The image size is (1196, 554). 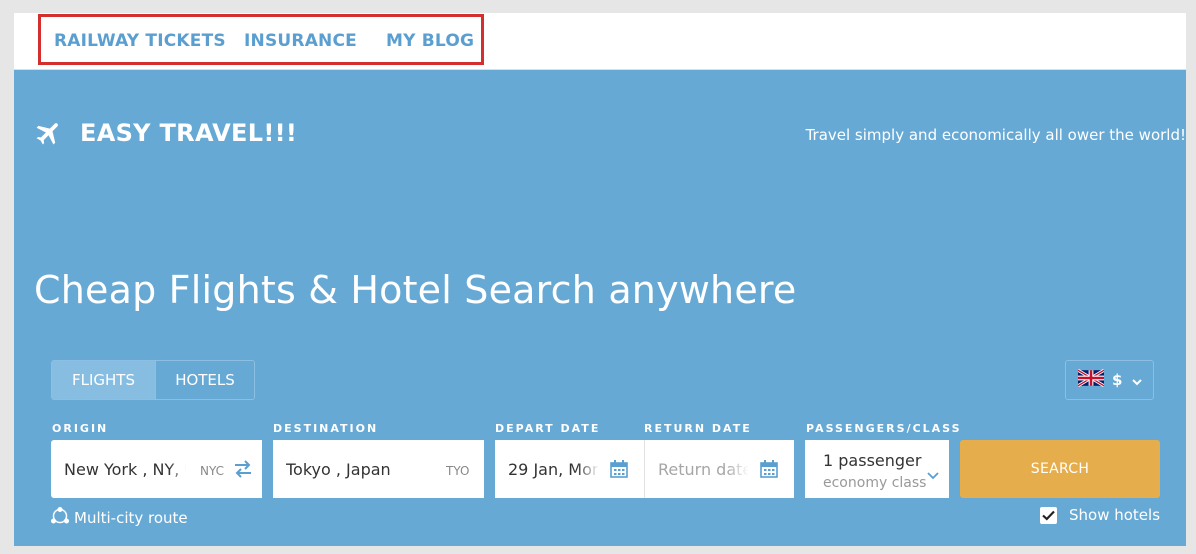 I want to click on travel-class: economy class, so click(x=875, y=483).